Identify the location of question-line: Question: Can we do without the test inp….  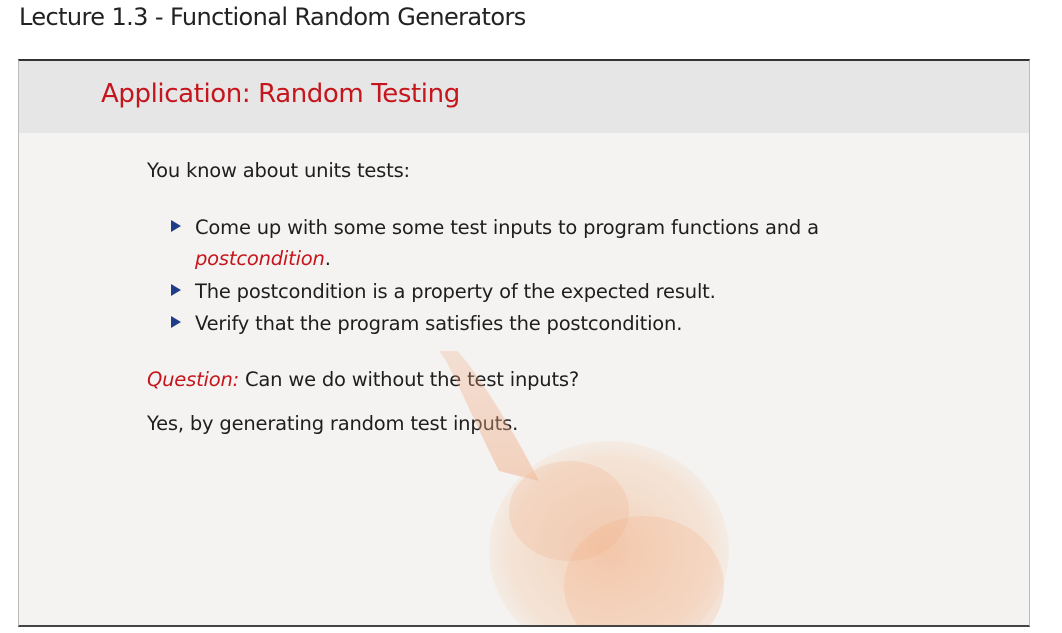
(363, 379).